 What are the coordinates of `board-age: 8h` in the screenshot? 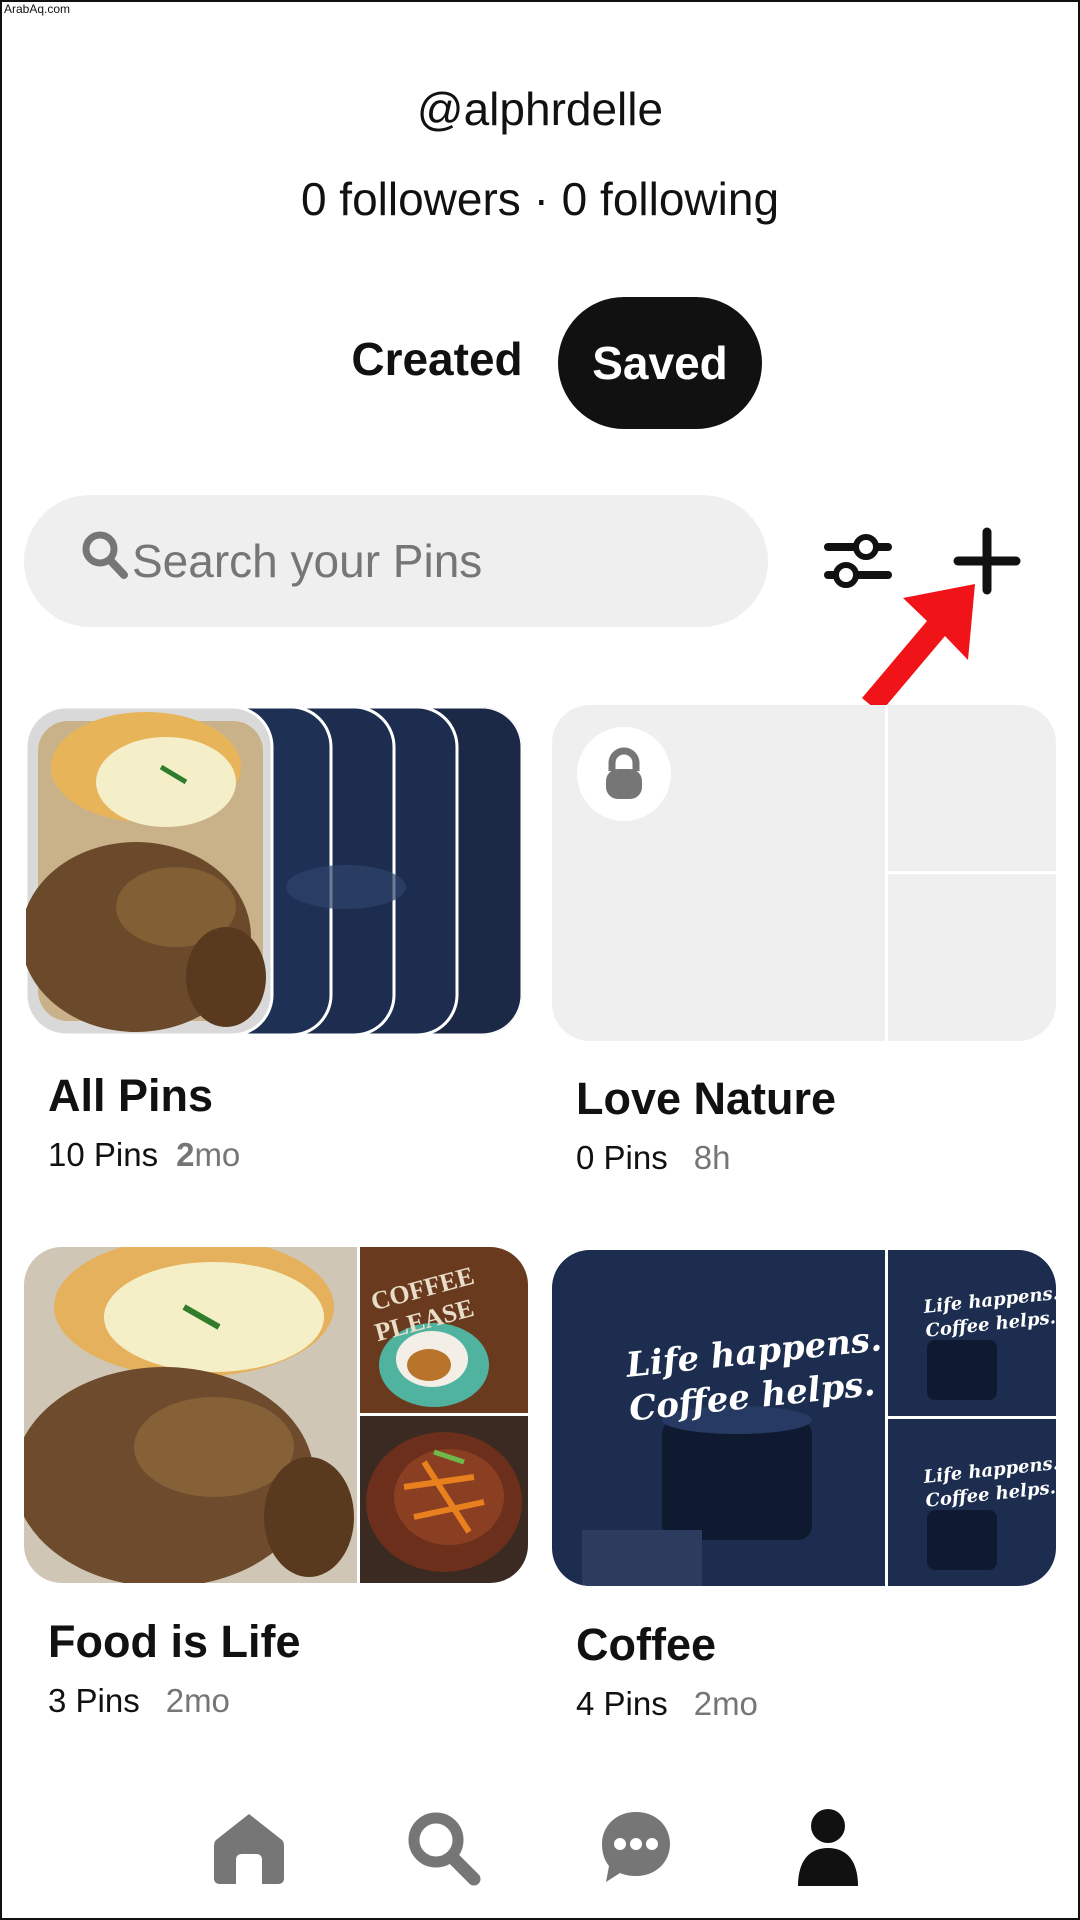 It's located at (712, 1157).